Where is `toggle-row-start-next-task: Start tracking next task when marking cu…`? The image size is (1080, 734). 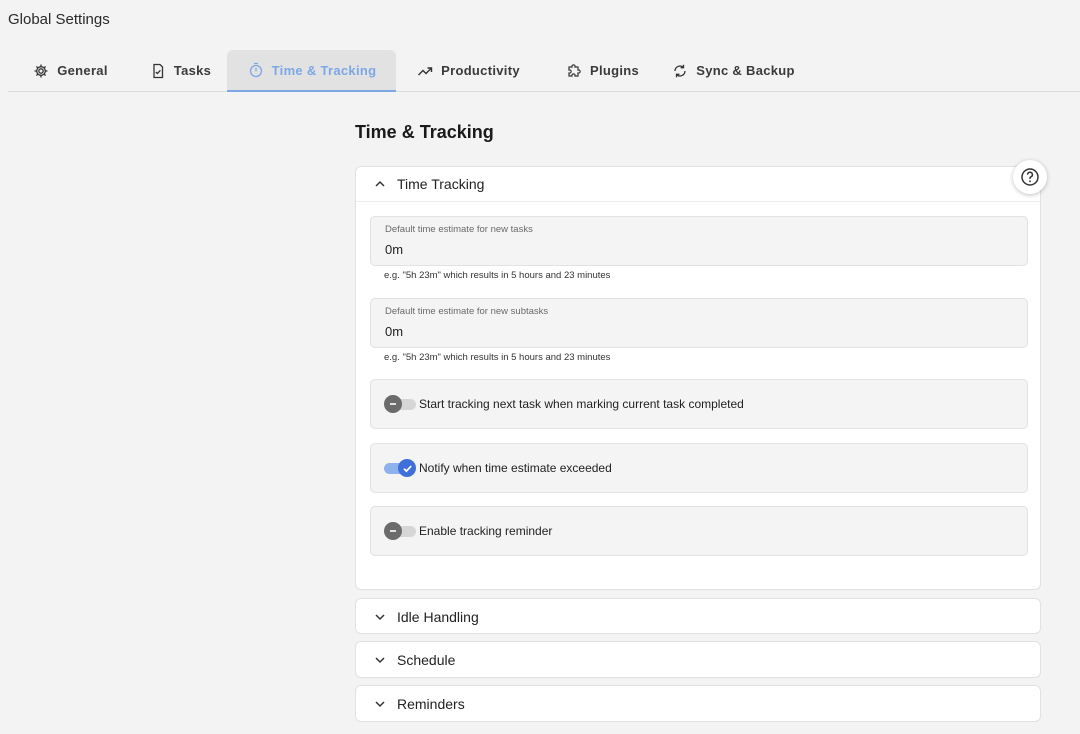 toggle-row-start-next-task: Start tracking next task when marking cu… is located at coordinates (699, 404).